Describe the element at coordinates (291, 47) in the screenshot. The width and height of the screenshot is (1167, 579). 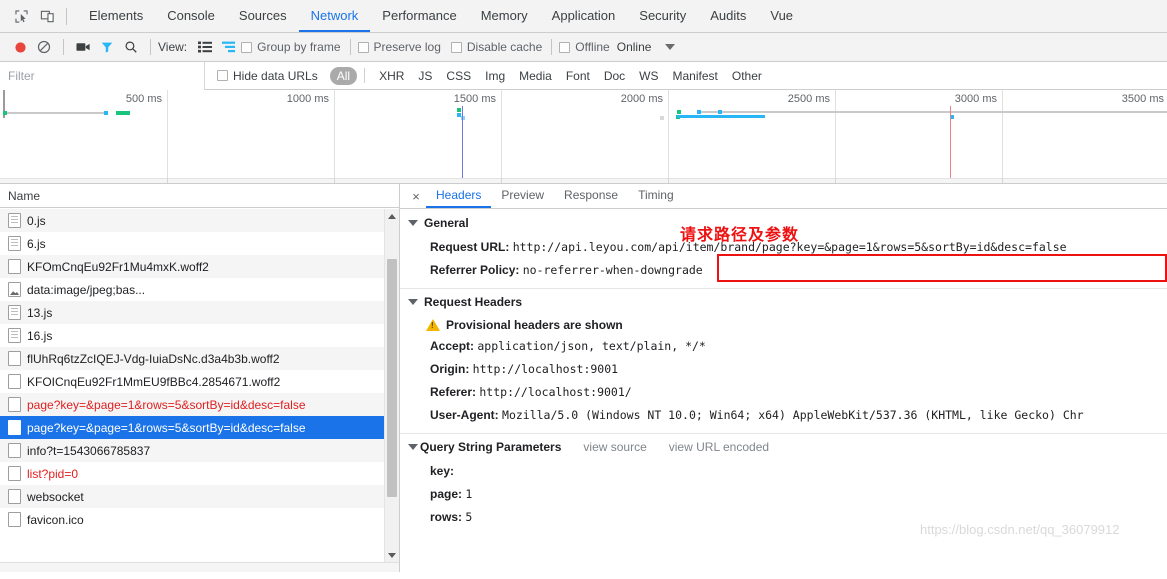
I see `group-by-frame-checkbox: Group by frame` at that location.